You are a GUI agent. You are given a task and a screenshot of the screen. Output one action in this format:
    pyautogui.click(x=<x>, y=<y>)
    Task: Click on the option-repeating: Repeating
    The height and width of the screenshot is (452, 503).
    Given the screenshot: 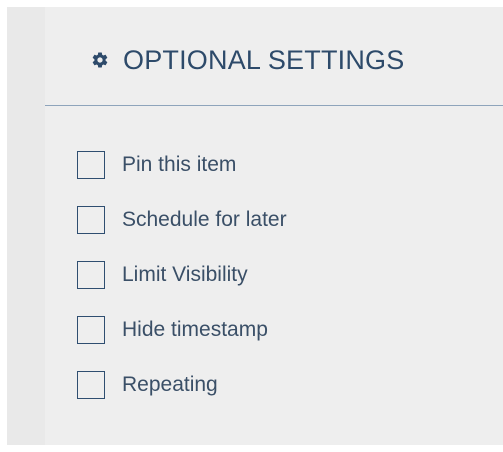 What is the action you would take?
    pyautogui.click(x=182, y=385)
    